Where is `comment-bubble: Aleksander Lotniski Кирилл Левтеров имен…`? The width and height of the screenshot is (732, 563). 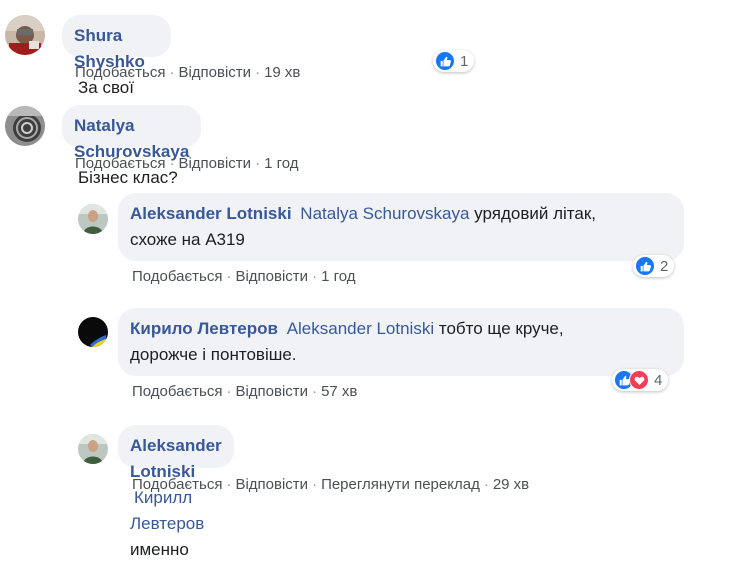 comment-bubble: Aleksander Lotniski Кирилл Левтеров имен… is located at coordinates (176, 492).